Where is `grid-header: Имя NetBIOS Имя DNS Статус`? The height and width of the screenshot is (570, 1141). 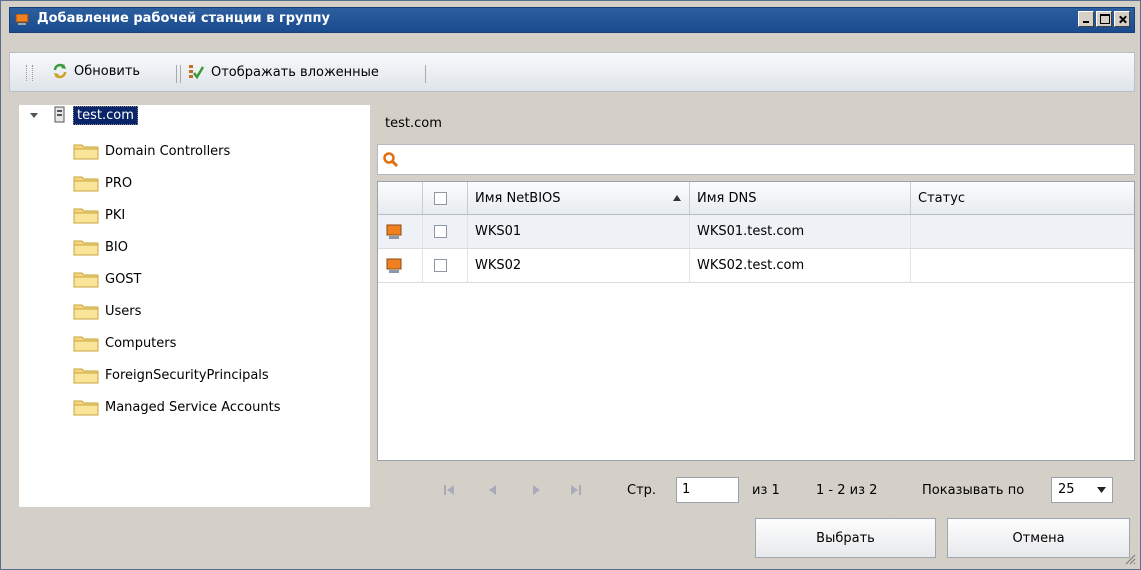 grid-header: Имя NetBIOS Имя DNS Статус is located at coordinates (756, 198).